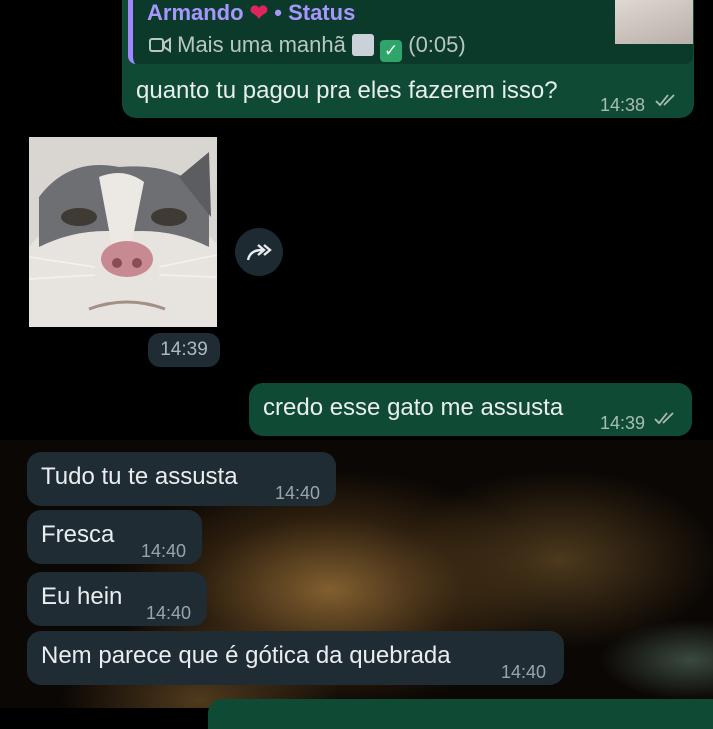 This screenshot has width=713, height=729. Describe the element at coordinates (347, 90) in the screenshot. I see `message-text: quanto tu pagou pra eles fazerem isso?` at that location.